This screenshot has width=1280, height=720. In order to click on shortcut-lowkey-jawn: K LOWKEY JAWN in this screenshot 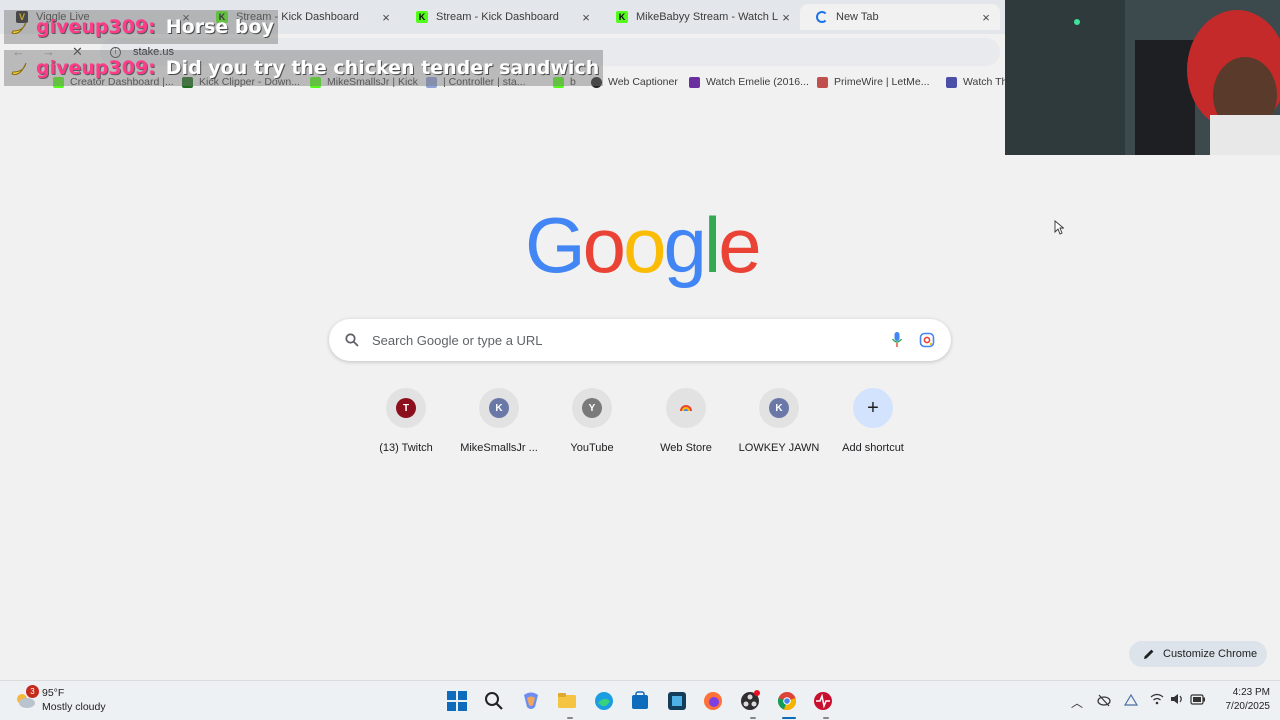, I will do `click(779, 421)`.